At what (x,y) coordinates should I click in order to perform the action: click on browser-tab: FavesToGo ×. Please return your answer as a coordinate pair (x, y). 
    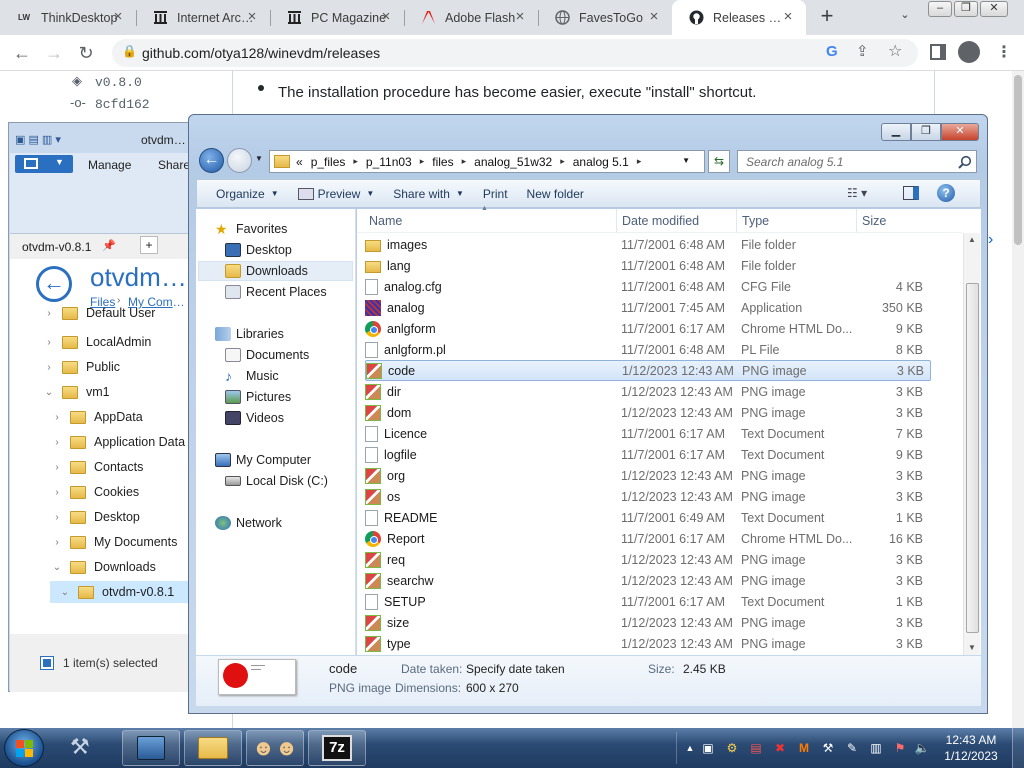
    Looking at the image, I should click on (605, 17).